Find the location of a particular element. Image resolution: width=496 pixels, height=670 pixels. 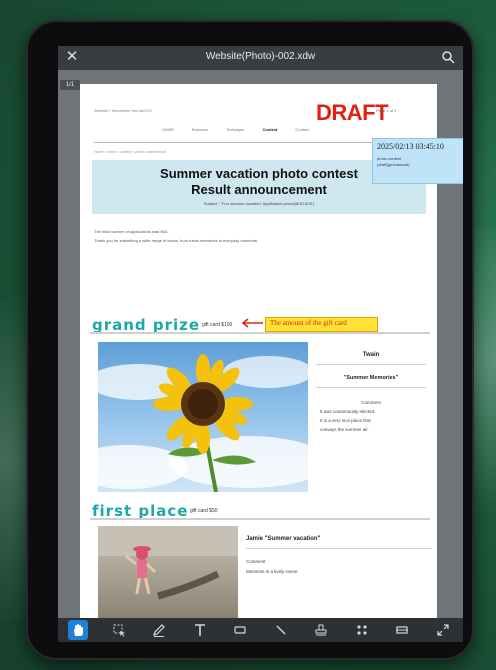

document-title: Website(Photo)-002.xdw is located at coordinates (260, 56).